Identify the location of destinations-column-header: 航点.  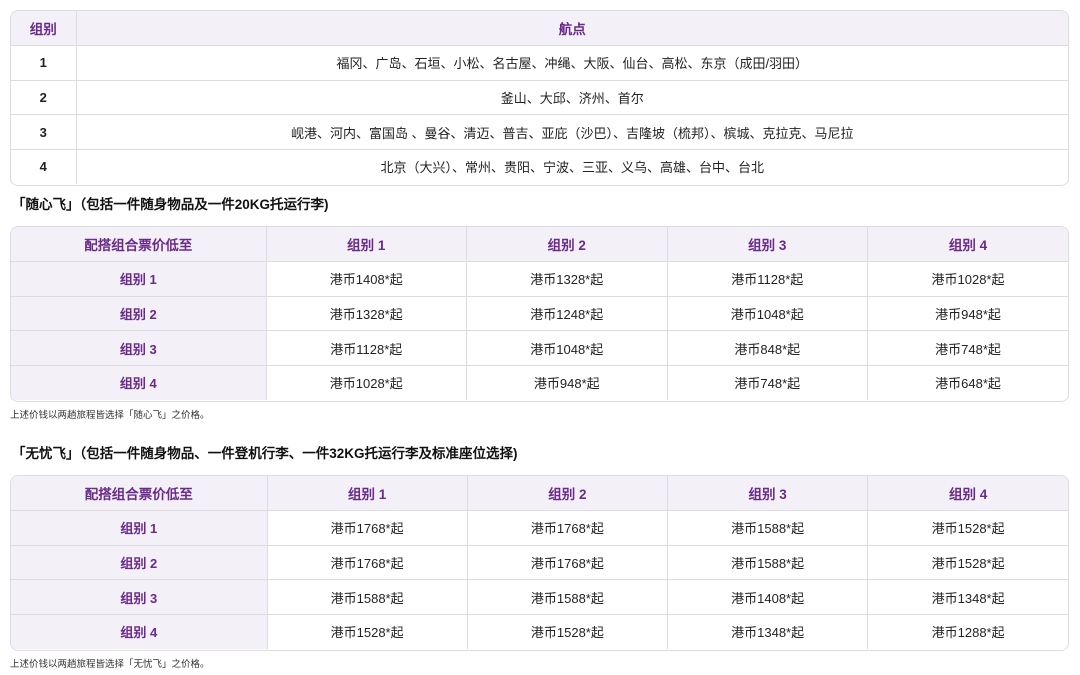
(572, 29).